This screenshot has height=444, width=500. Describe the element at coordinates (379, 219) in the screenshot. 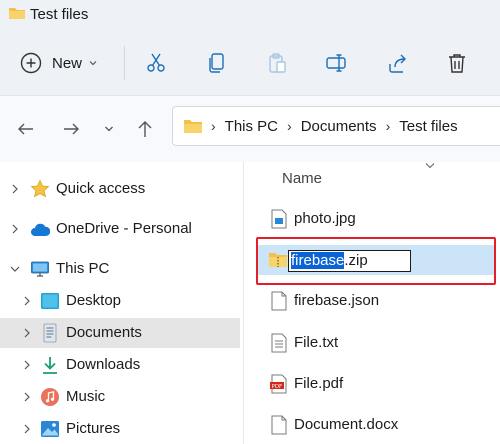

I see `file-item: photo.jpg` at that location.